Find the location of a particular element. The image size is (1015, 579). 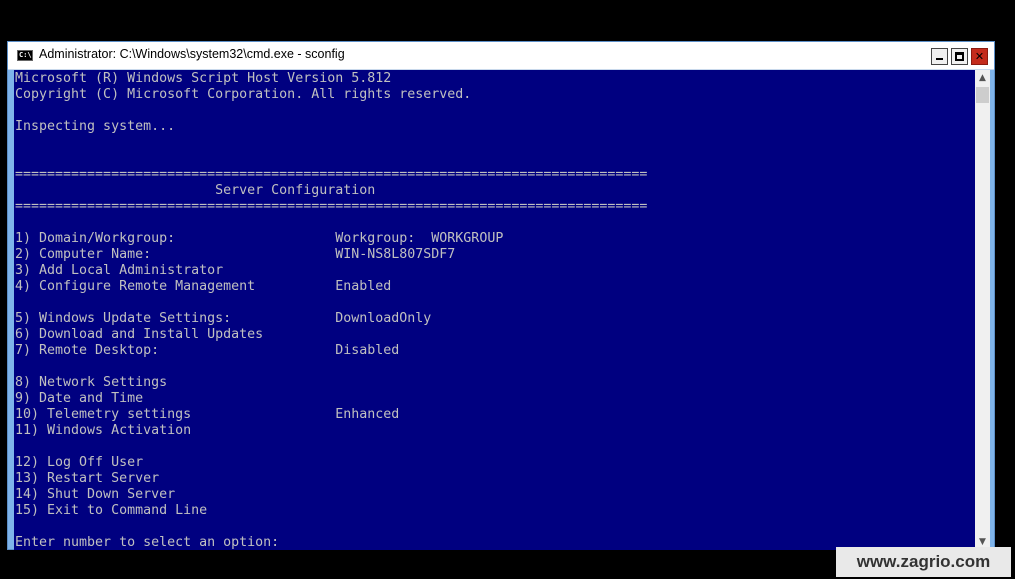

menu-item-exit: 15) Exit to Command Line is located at coordinates (111, 510).